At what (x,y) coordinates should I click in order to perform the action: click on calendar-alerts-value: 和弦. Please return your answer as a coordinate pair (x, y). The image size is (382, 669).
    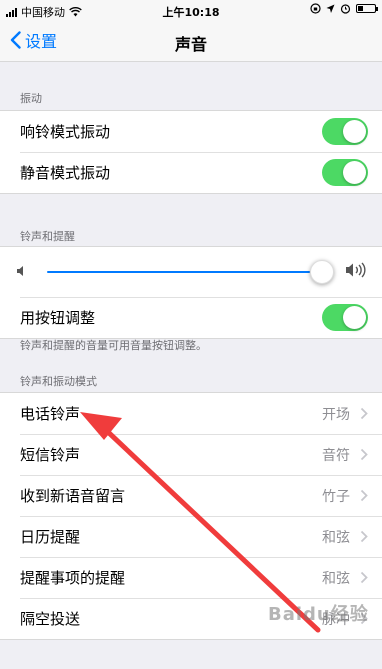
    Looking at the image, I should click on (336, 537).